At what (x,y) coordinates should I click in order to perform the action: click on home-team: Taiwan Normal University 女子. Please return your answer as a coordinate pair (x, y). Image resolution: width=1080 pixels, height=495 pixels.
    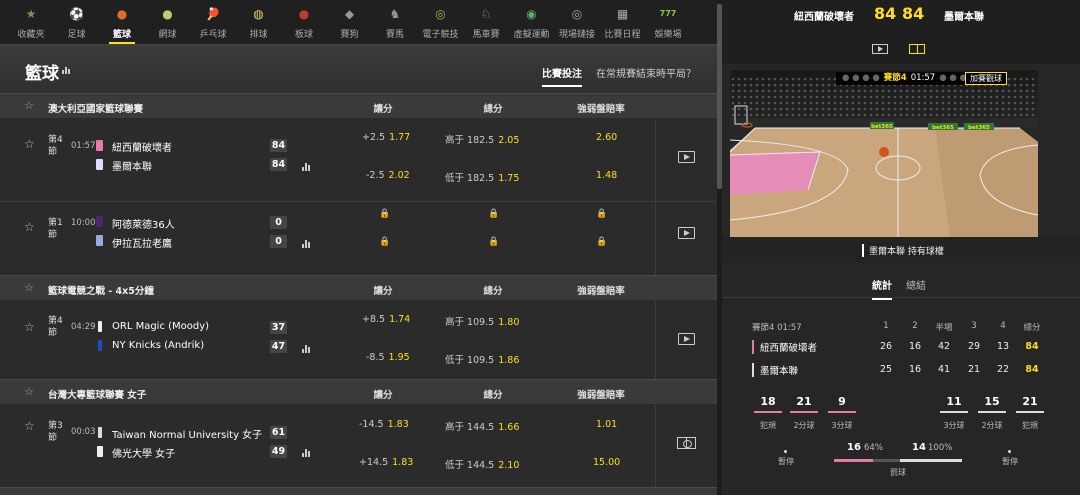
    Looking at the image, I should click on (187, 433).